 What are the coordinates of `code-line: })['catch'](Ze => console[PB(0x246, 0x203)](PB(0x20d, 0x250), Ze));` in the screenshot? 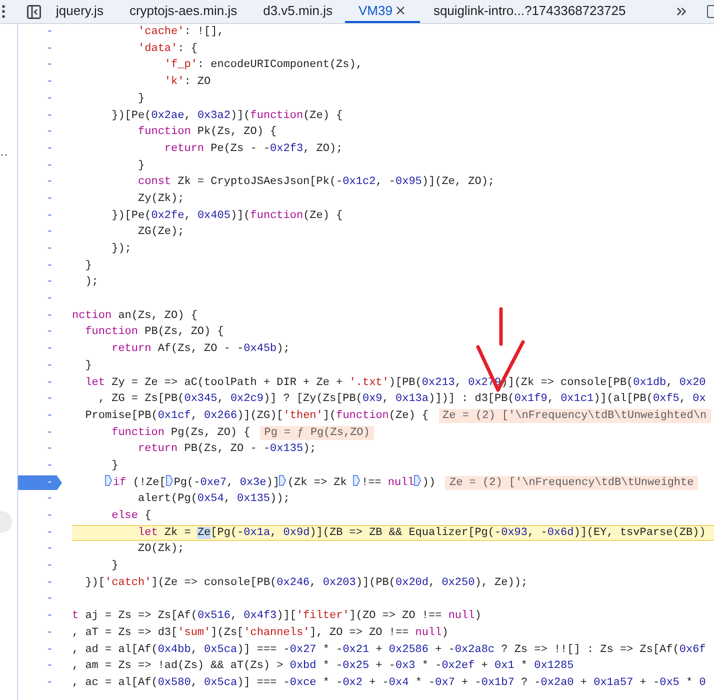 It's located at (306, 583).